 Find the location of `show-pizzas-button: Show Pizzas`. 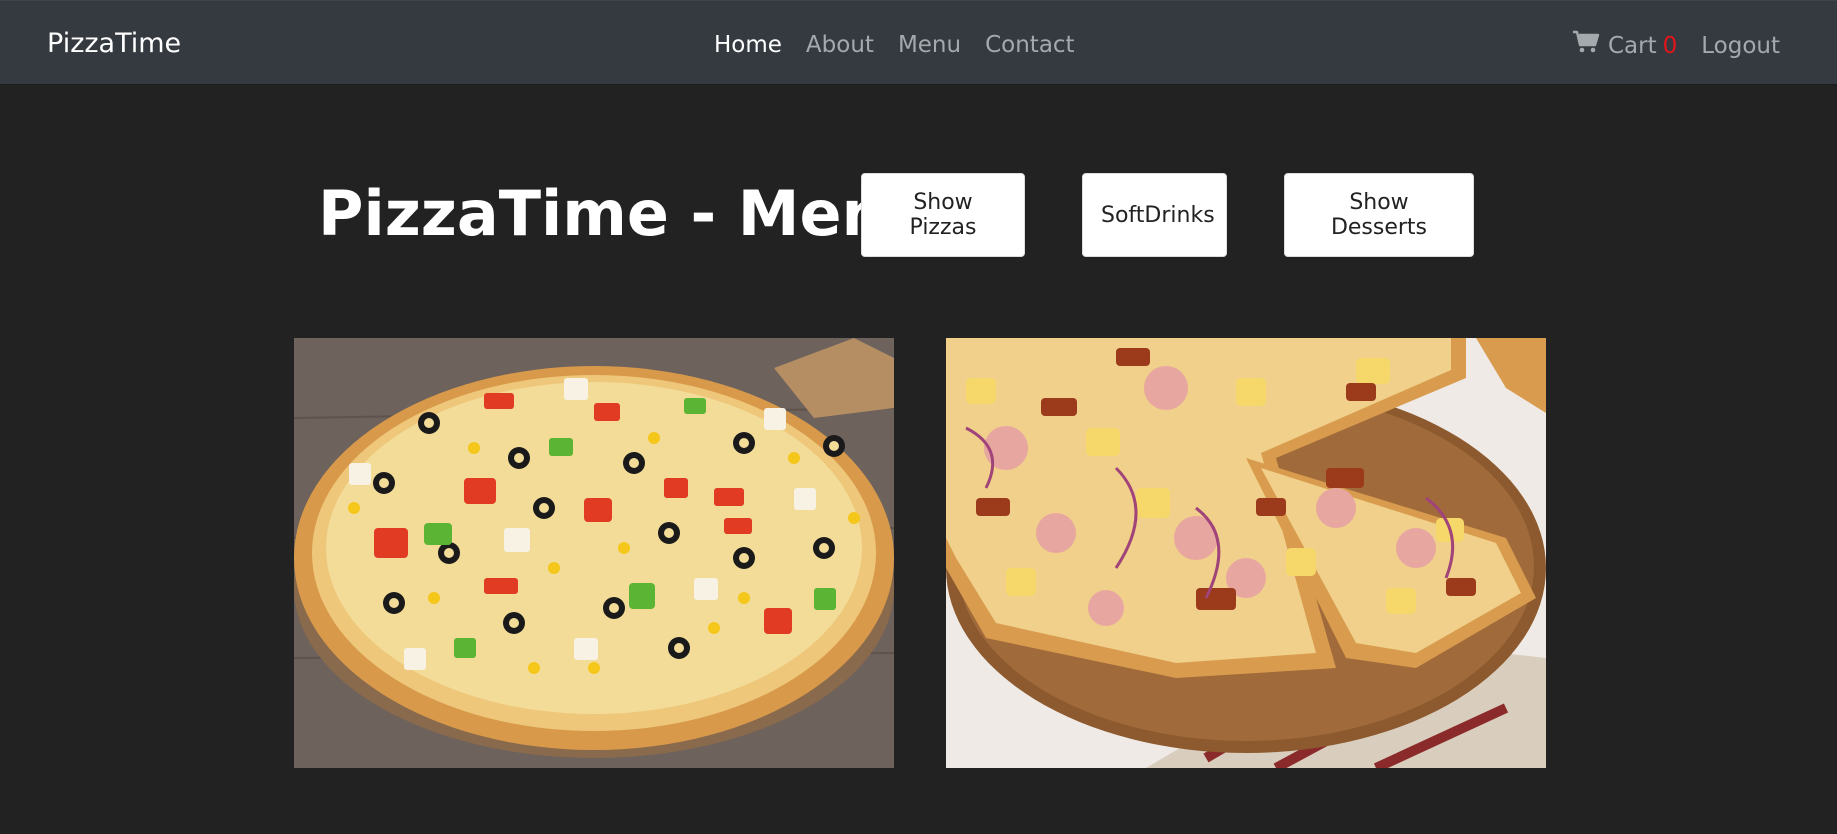

show-pizzas-button: Show Pizzas is located at coordinates (943, 215).